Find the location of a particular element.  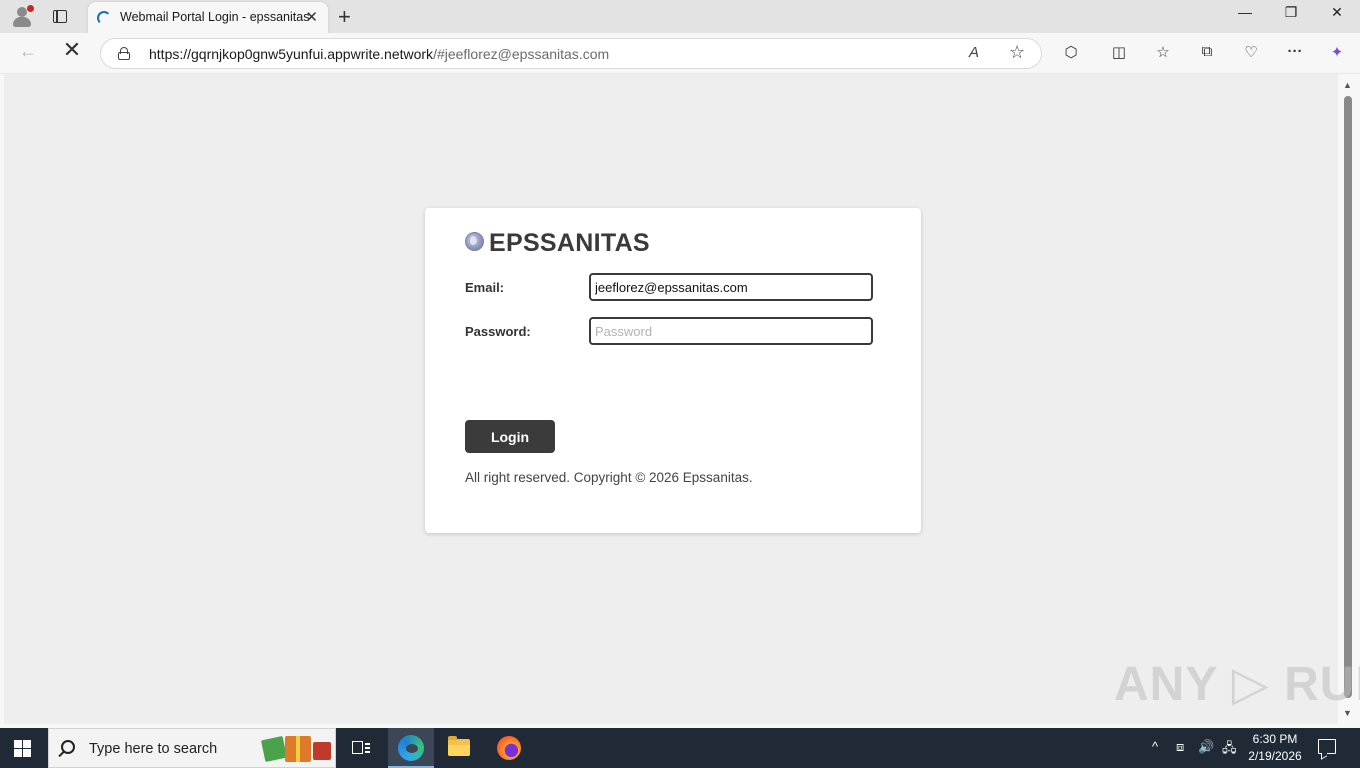

maximize-button: ❐ is located at coordinates (1291, 12).